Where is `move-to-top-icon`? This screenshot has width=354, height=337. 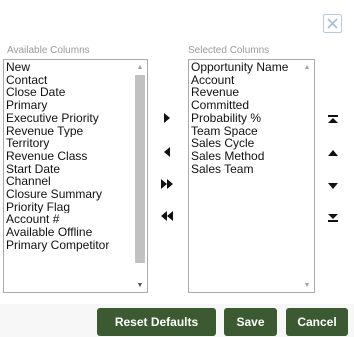 move-to-top-icon is located at coordinates (333, 119).